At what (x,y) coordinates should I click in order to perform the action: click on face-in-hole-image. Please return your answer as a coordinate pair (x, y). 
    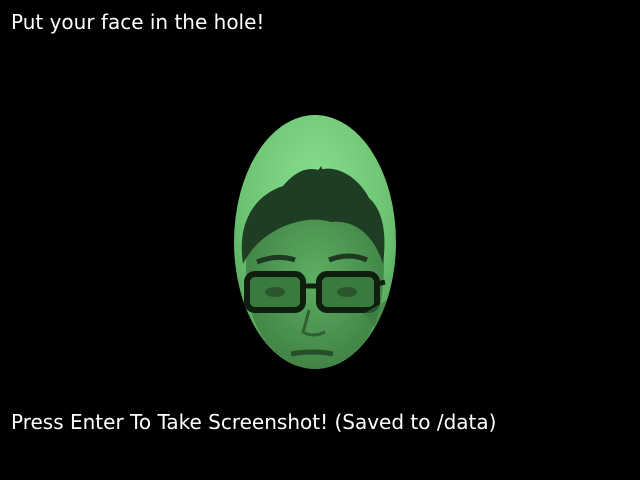
    Looking at the image, I should click on (315, 242).